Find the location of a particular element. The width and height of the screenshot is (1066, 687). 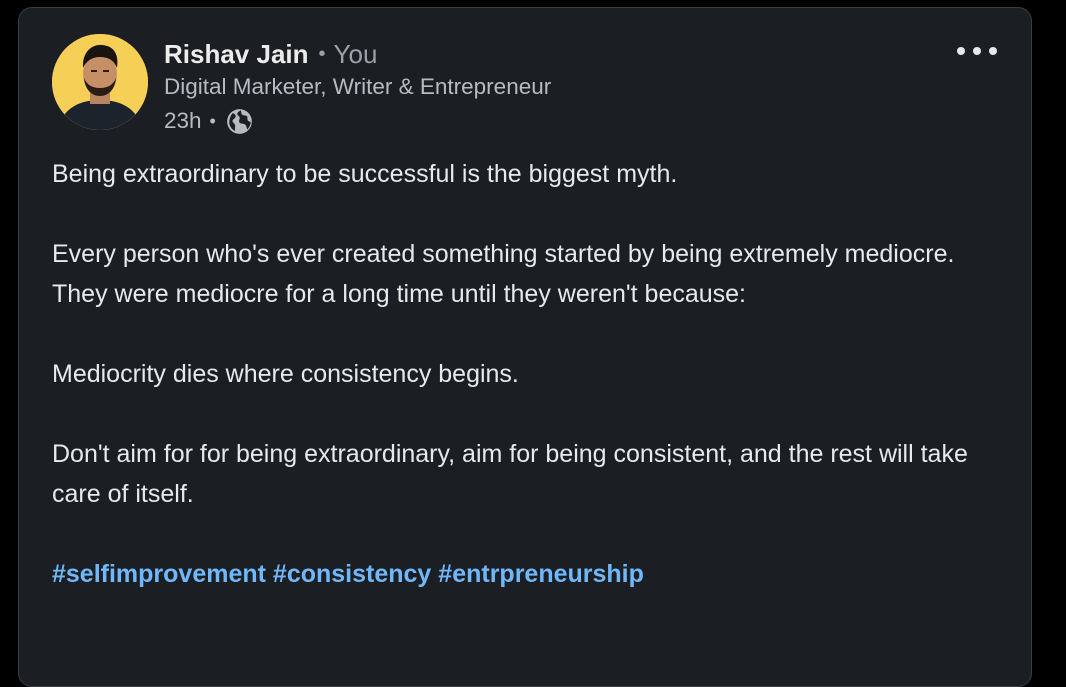

more-horizontal-icon is located at coordinates (977, 51).